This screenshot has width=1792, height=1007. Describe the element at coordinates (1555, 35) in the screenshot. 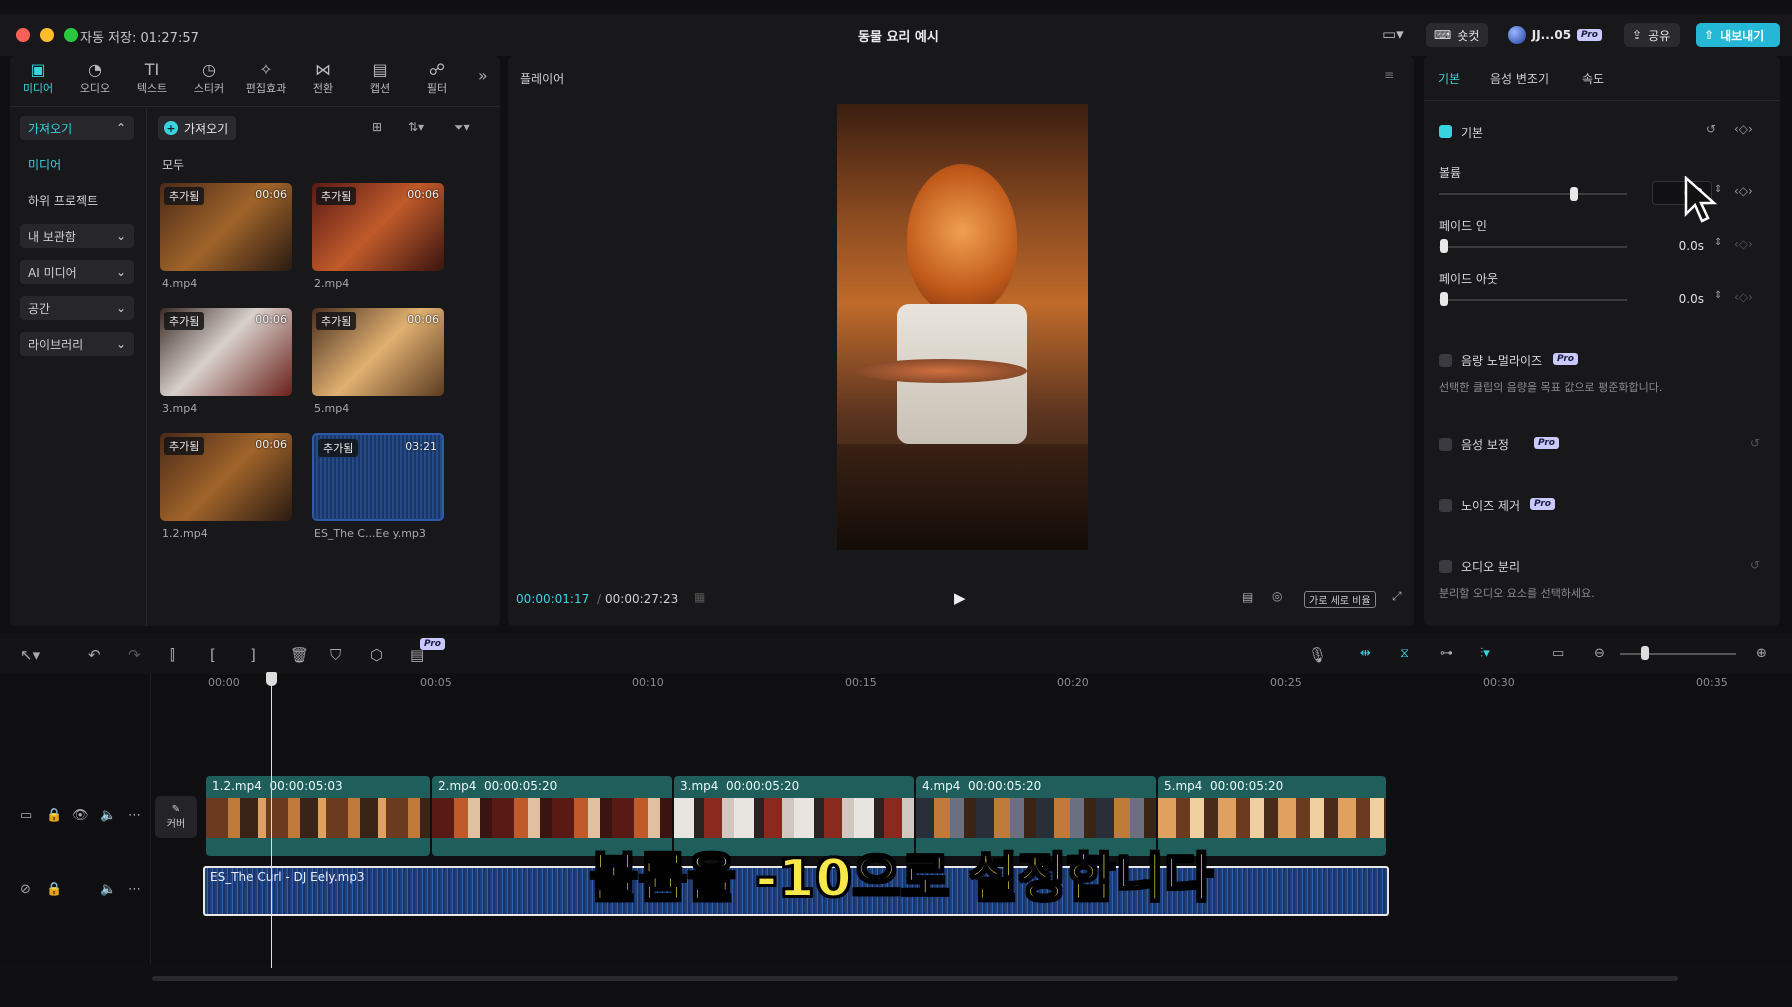

I see `account-menu: JJ...05 Pro` at that location.